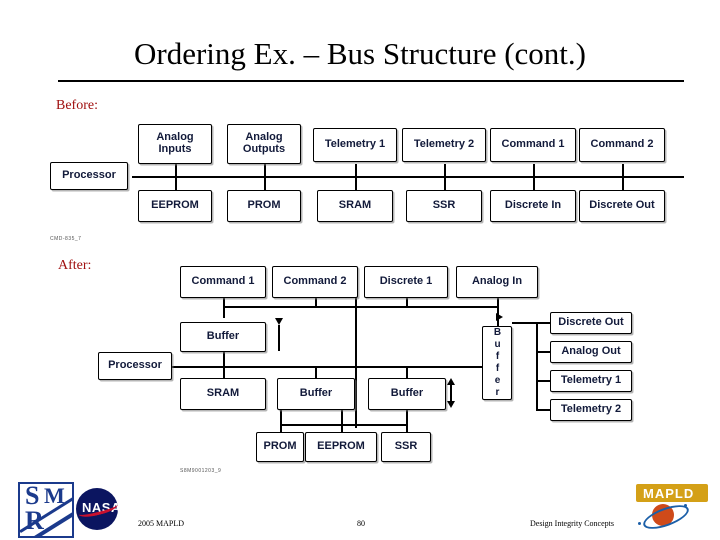 Image resolution: width=720 pixels, height=540 pixels. What do you see at coordinates (264, 144) in the screenshot?
I see `before-box-top-2: Analog Outputs` at bounding box center [264, 144].